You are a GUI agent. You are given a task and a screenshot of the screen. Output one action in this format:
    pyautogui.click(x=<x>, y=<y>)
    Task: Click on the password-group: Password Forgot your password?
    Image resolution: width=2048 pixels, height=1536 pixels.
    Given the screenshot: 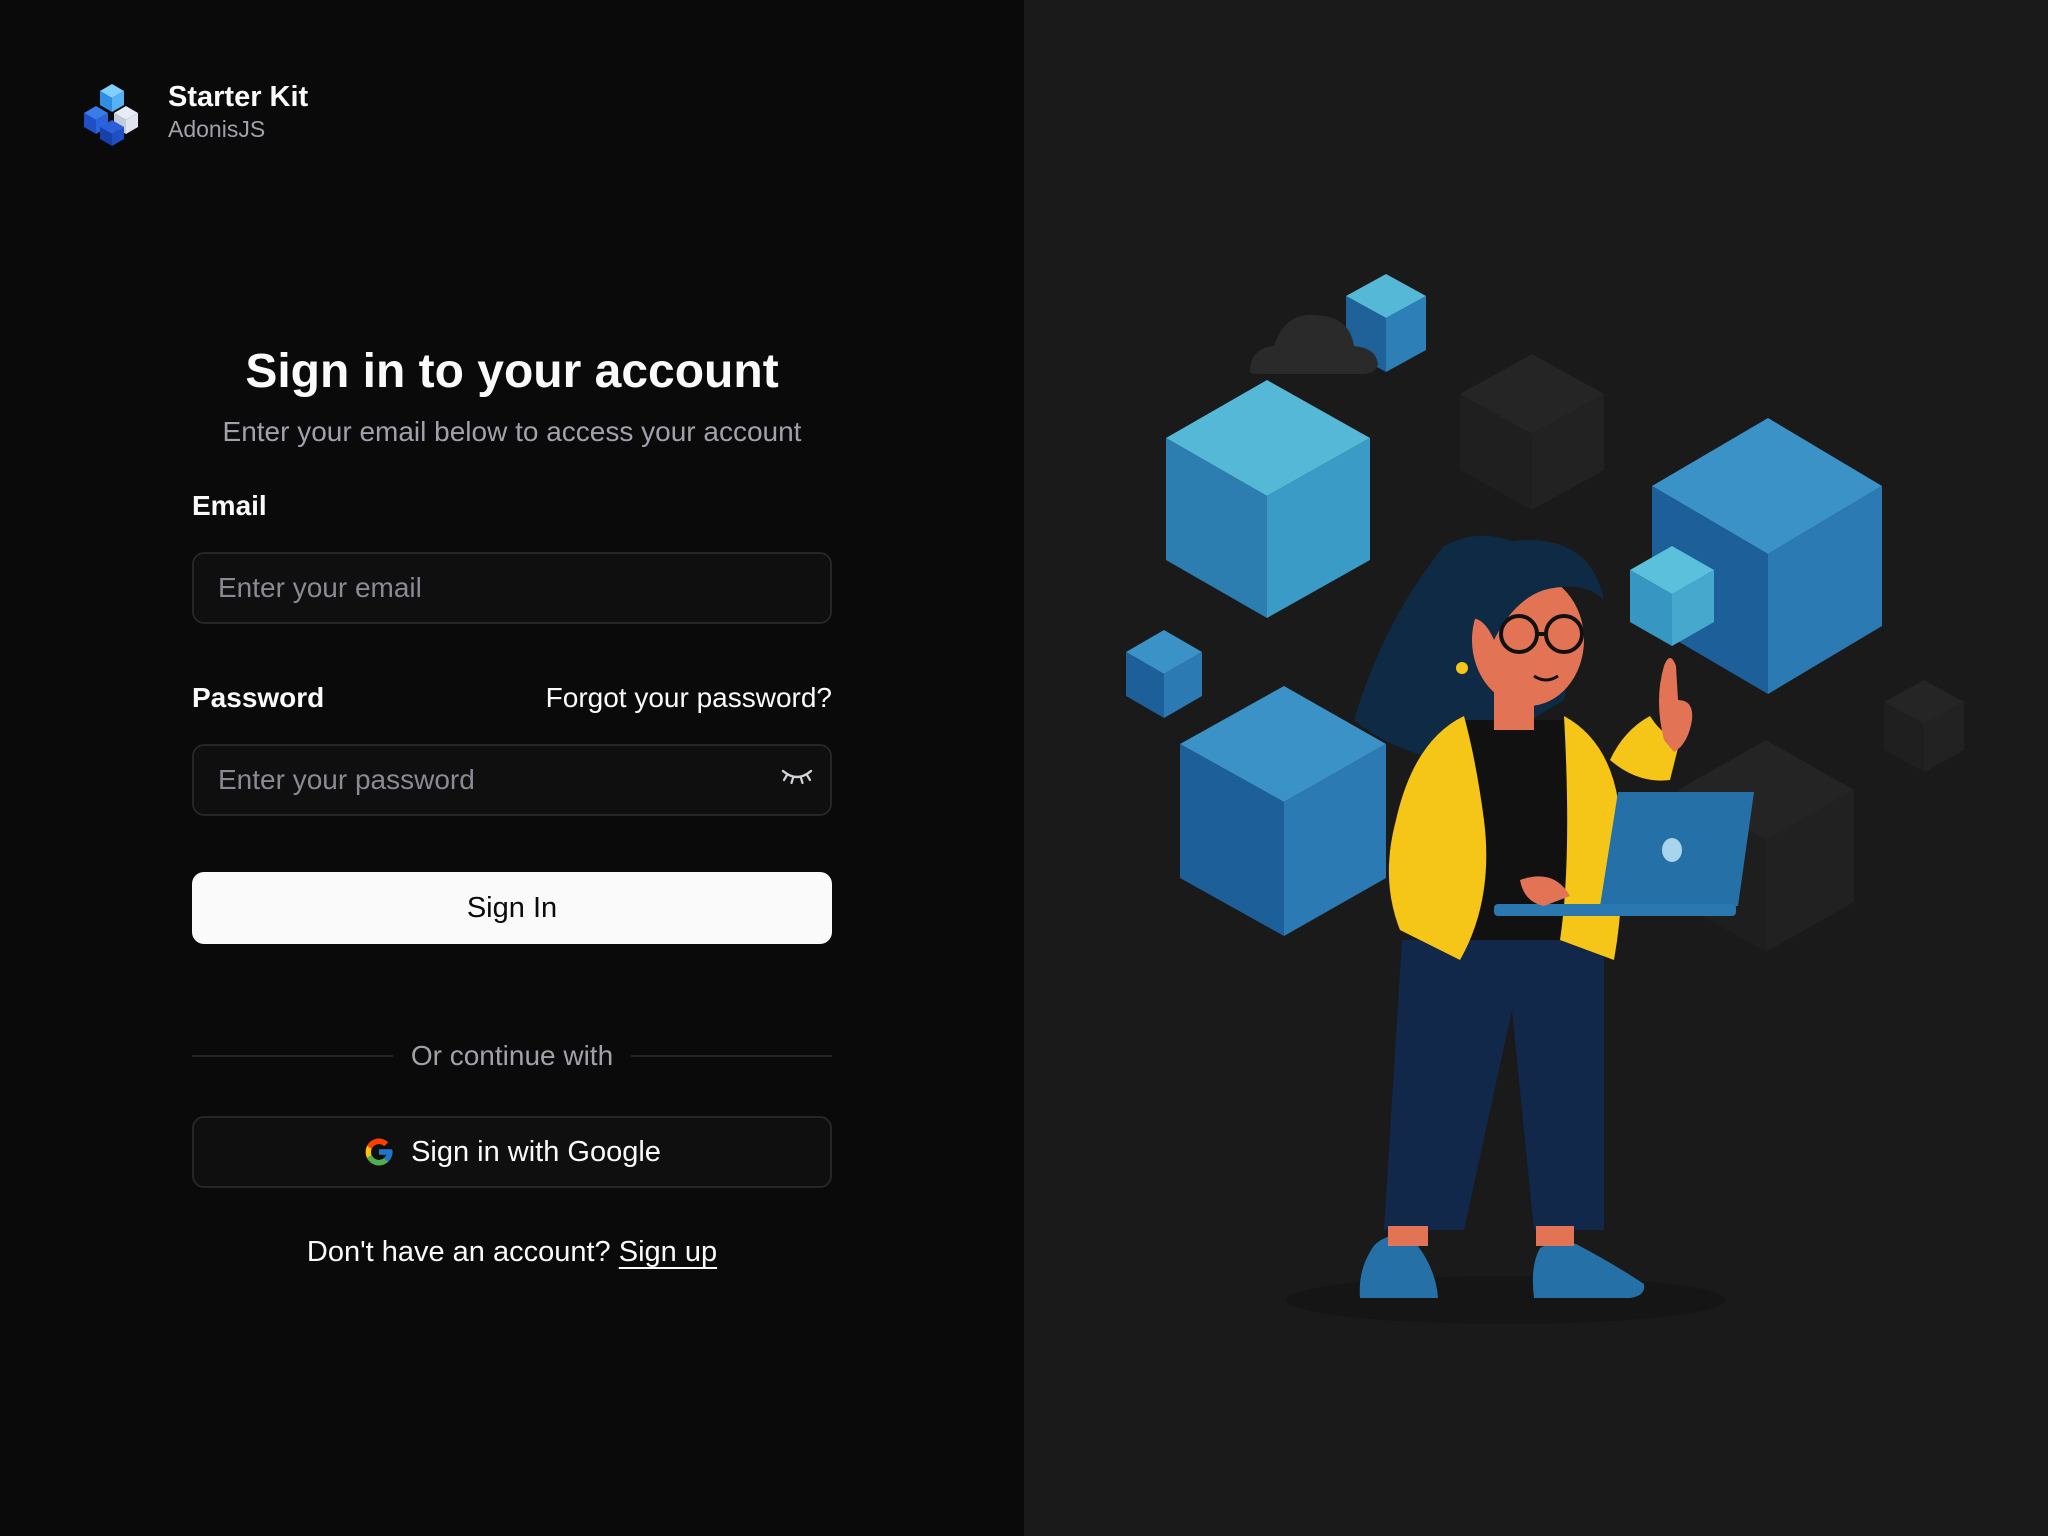 What is the action you would take?
    pyautogui.click(x=512, y=748)
    